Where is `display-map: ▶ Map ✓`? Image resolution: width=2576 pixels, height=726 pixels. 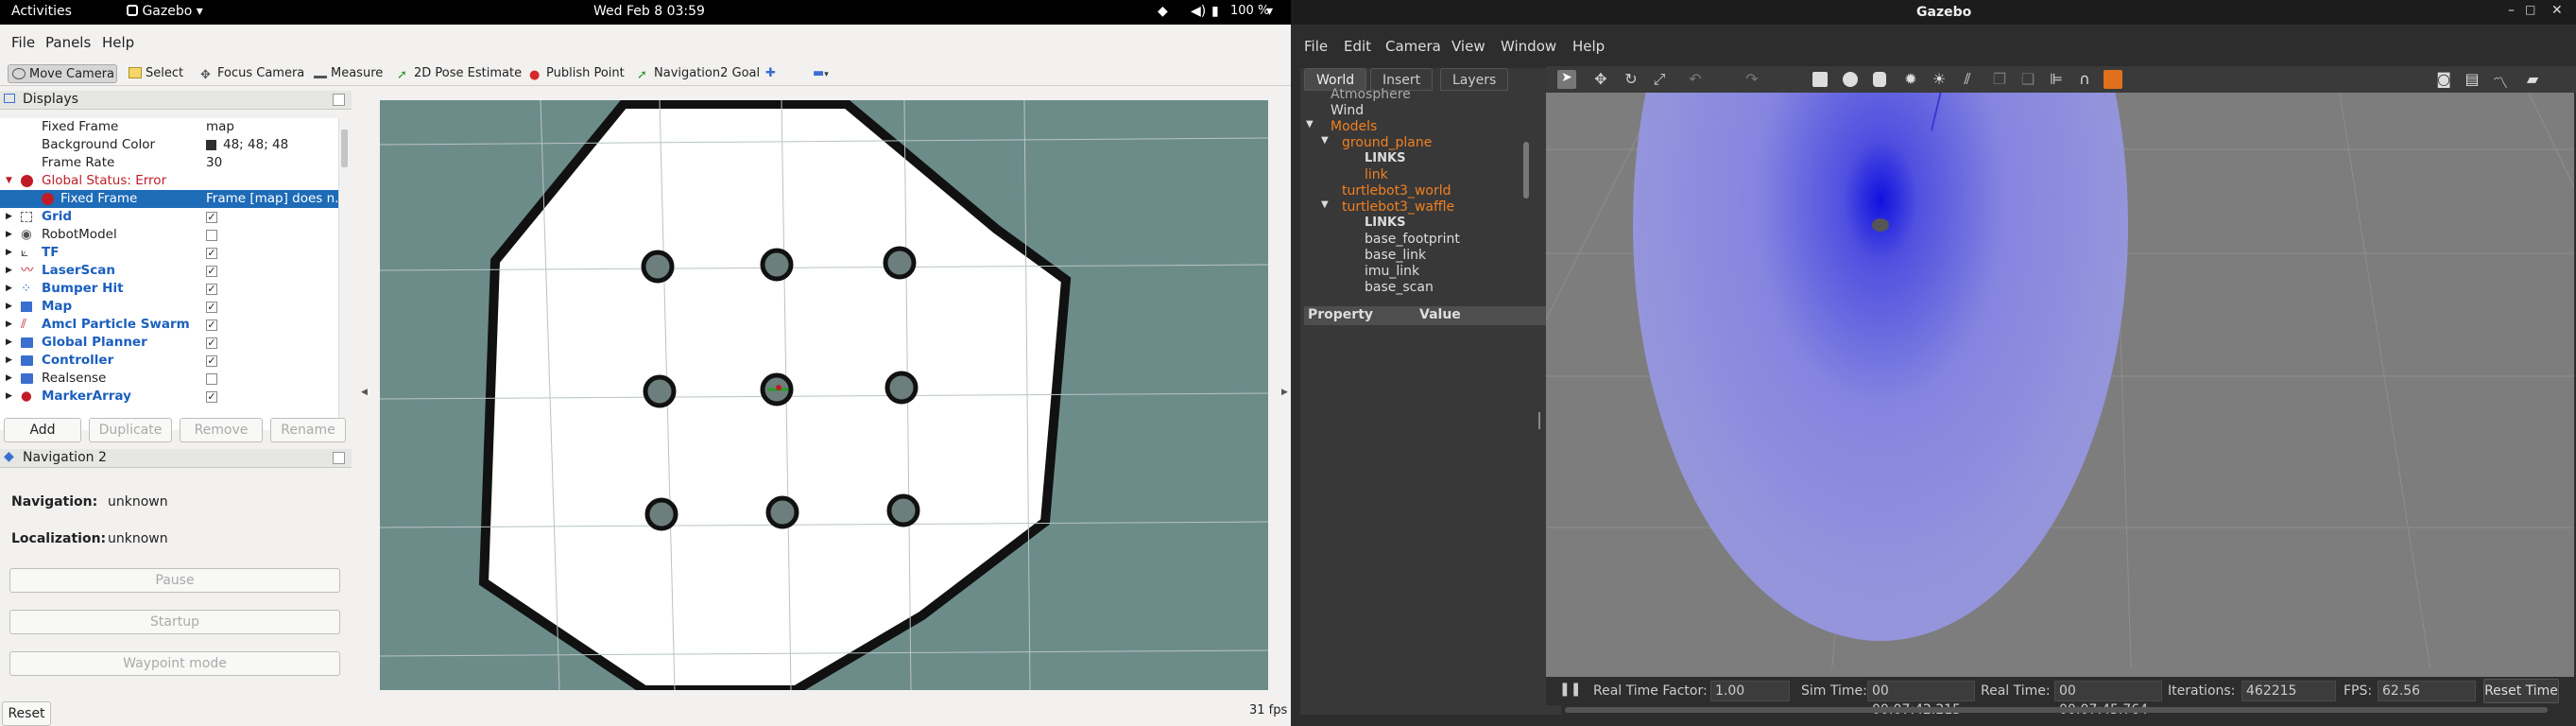
display-map: ▶ Map ✓ is located at coordinates (169, 307).